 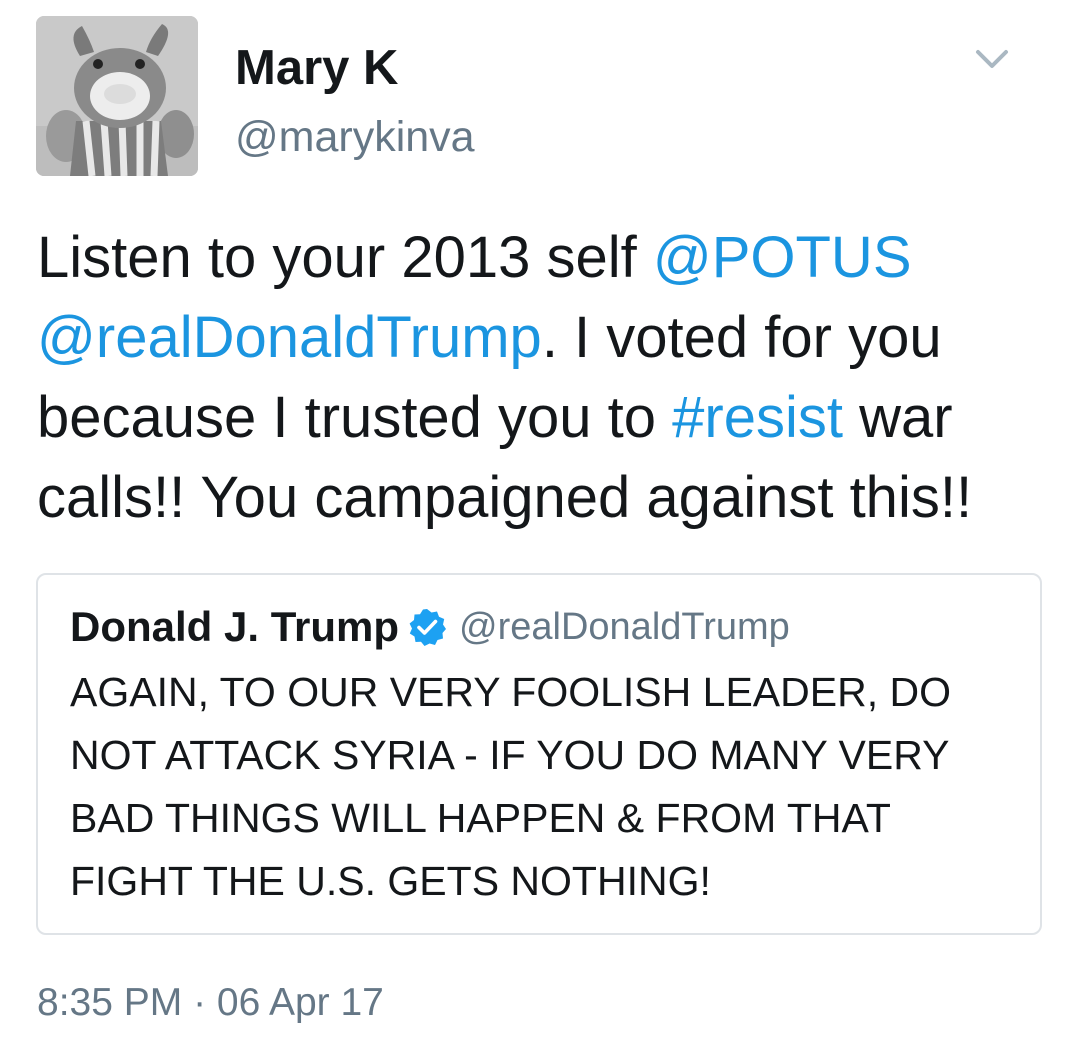 What do you see at coordinates (355, 137) in the screenshot?
I see `author-handle: @marykinva` at bounding box center [355, 137].